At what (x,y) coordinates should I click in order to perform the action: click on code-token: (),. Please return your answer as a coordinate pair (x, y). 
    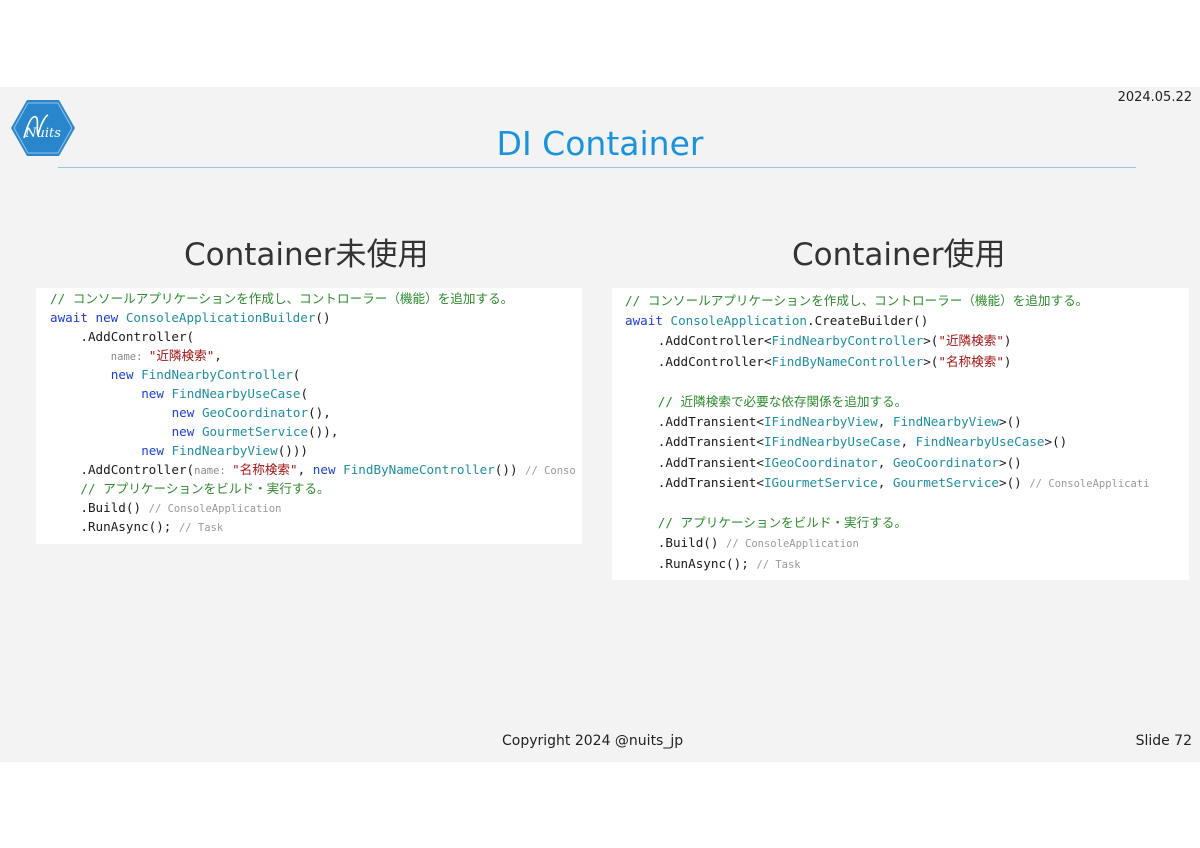
    Looking at the image, I should click on (319, 412).